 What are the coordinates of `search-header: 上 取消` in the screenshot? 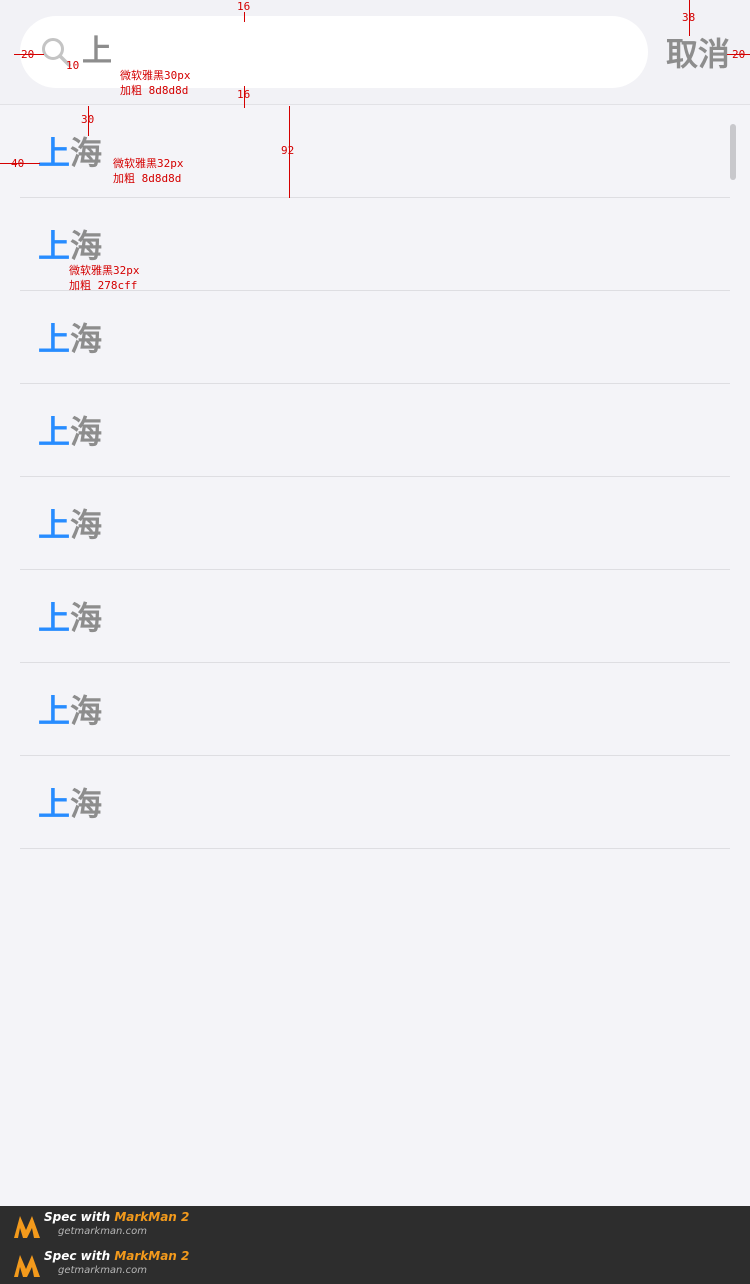 It's located at (375, 52).